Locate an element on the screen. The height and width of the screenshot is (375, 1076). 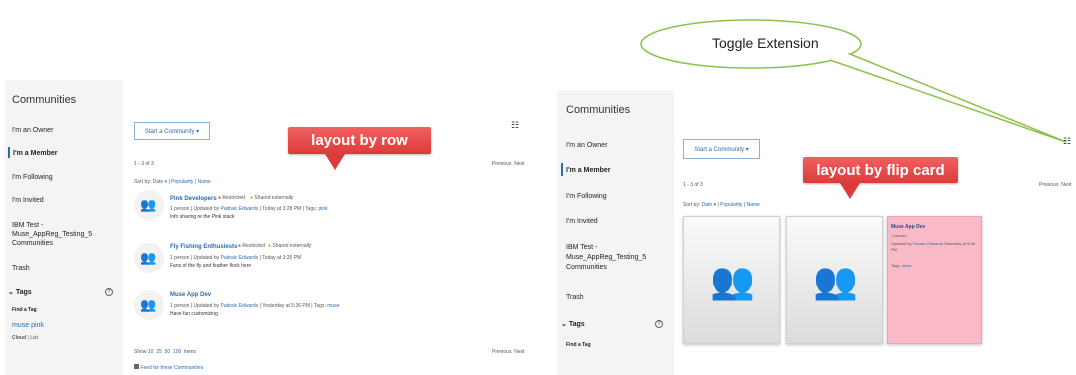
toggle-extension-text: Toggle Extension is located at coordinates (765, 43).